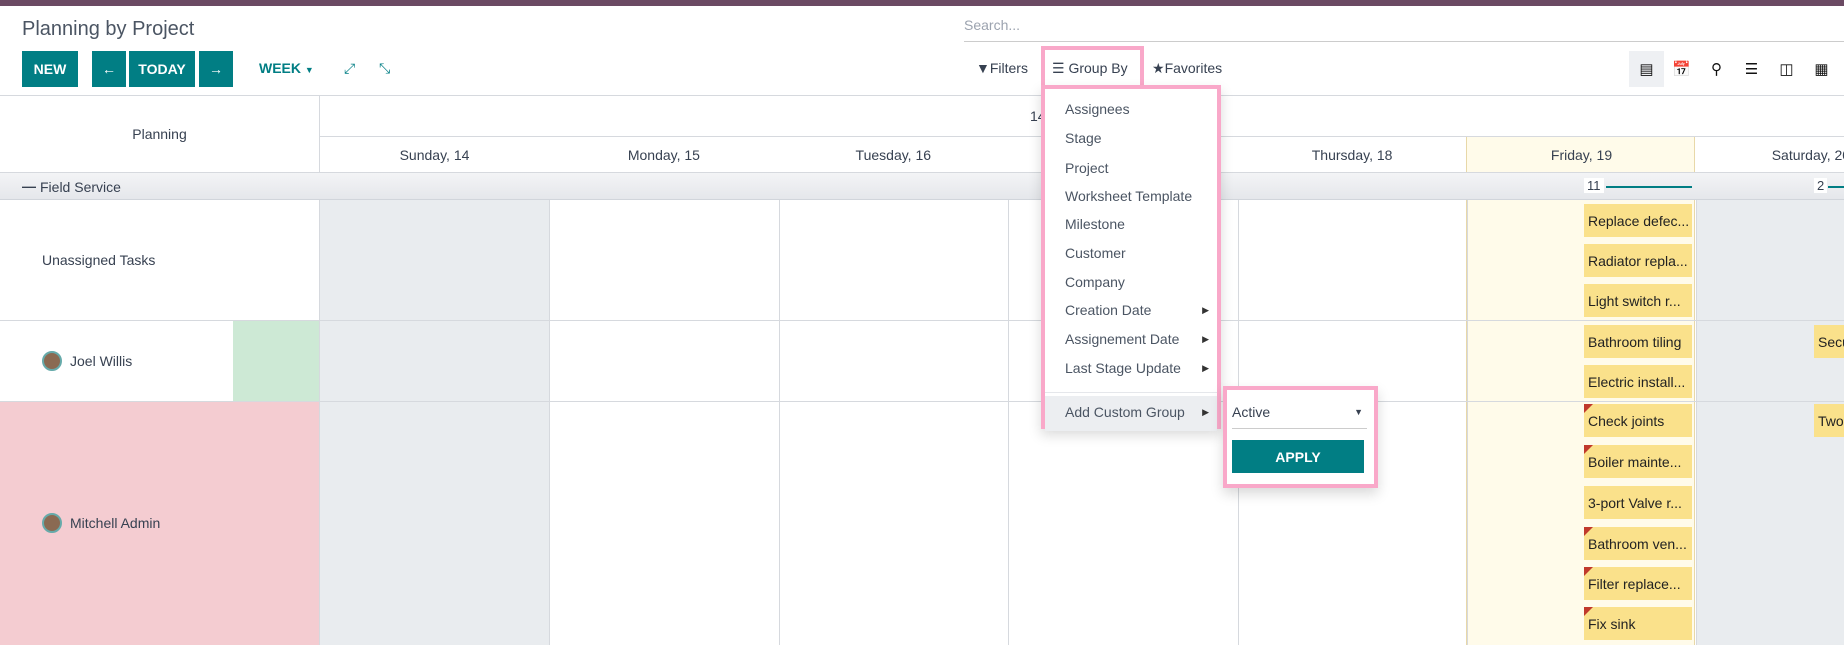 Image resolution: width=1844 pixels, height=645 pixels. Describe the element at coordinates (1821, 69) in the screenshot. I see `pivot-icon: ▦` at that location.